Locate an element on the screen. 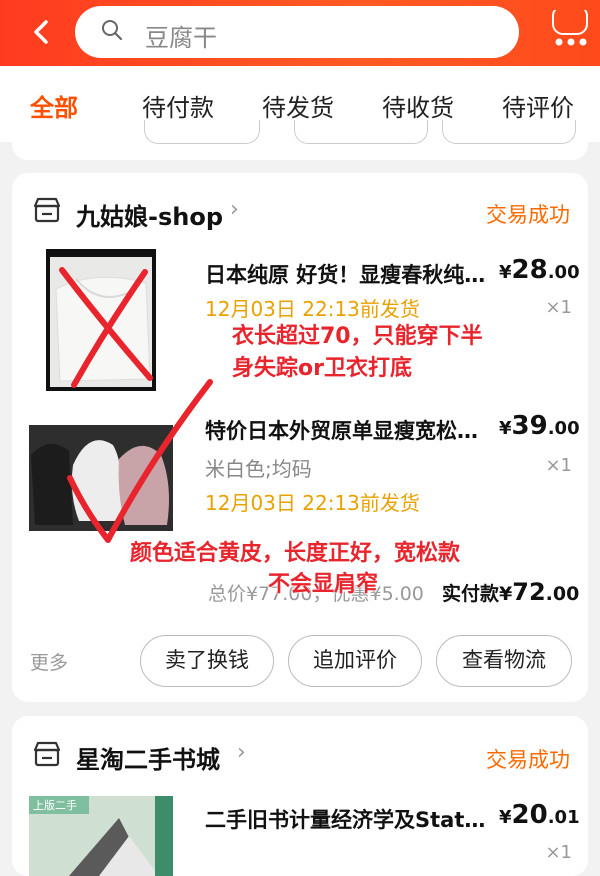 This screenshot has width=600, height=876. top-bar: 豆腐干 is located at coordinates (300, 33).